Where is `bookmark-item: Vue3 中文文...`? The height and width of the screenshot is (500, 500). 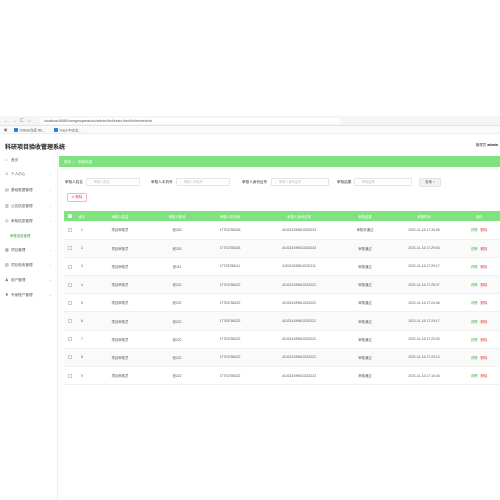 bookmark-item: Vue3 中文文... is located at coordinates (67, 130).